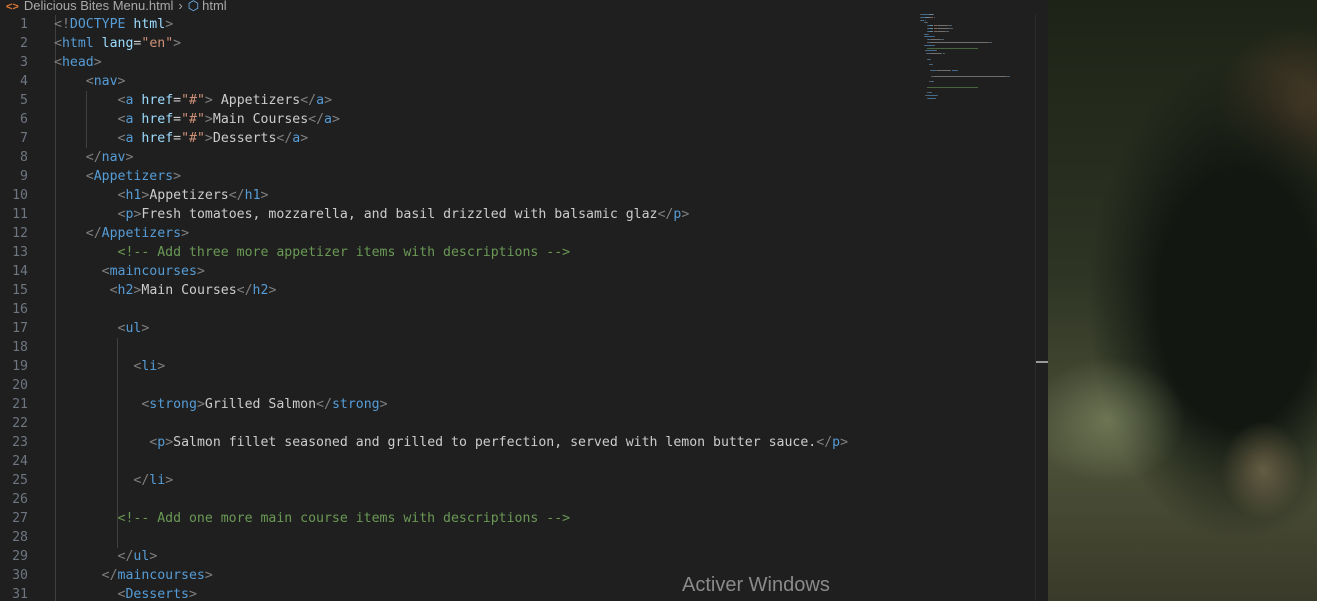 This screenshot has width=1317, height=601. Describe the element at coordinates (524, 119) in the screenshot. I see `code-line: 6 <a href="#">Main Courses</a>` at that location.